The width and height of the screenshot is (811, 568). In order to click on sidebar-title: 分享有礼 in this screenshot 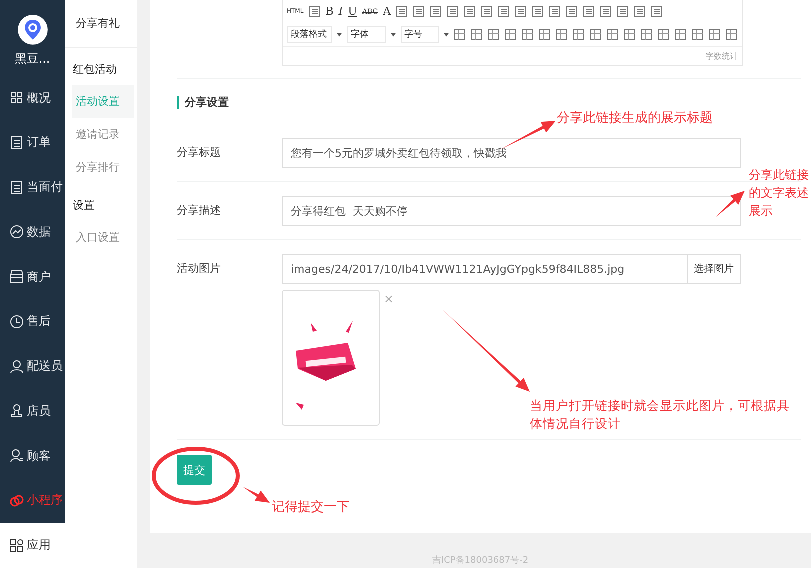, I will do `click(101, 24)`.